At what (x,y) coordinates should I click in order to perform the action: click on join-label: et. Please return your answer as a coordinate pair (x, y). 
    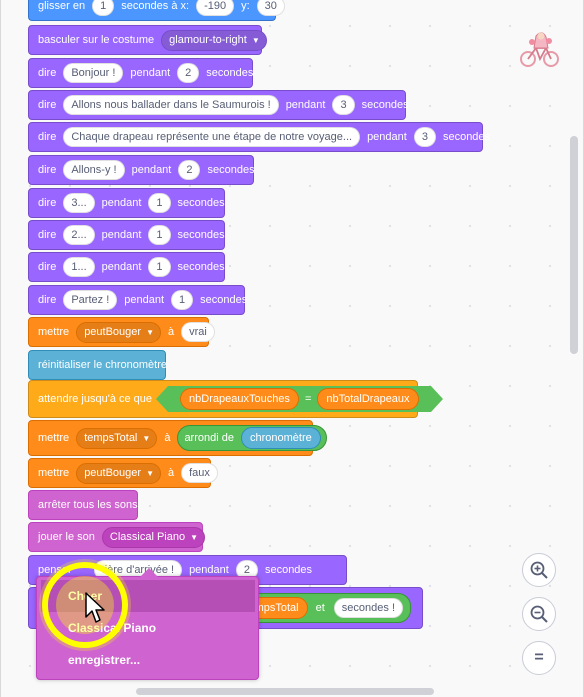
    Looking at the image, I should click on (320, 608).